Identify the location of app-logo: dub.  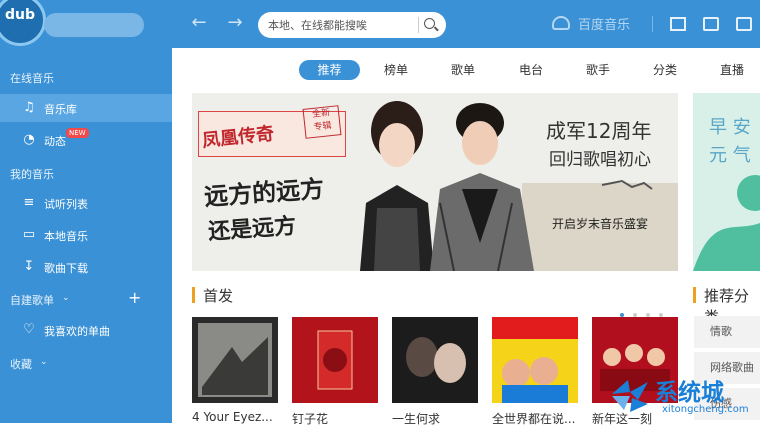
(23, 23).